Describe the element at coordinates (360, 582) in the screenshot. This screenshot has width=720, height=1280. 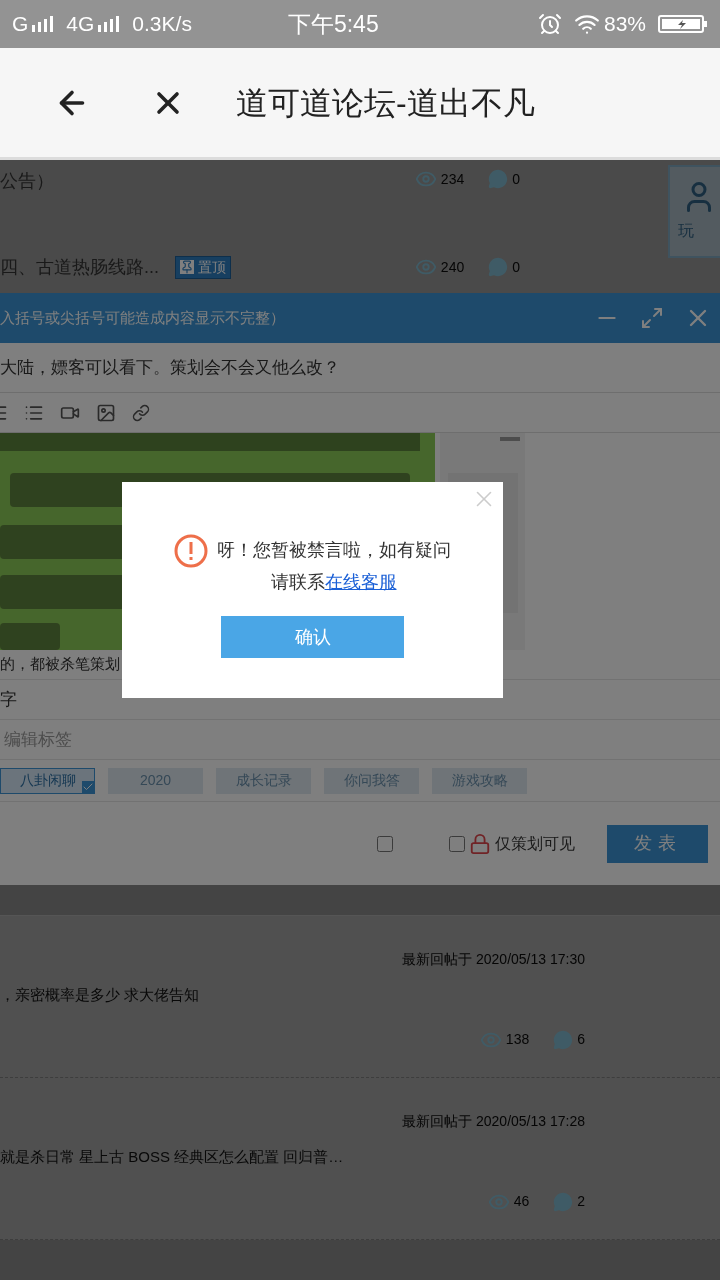
I see `support-link: 在线客服` at that location.